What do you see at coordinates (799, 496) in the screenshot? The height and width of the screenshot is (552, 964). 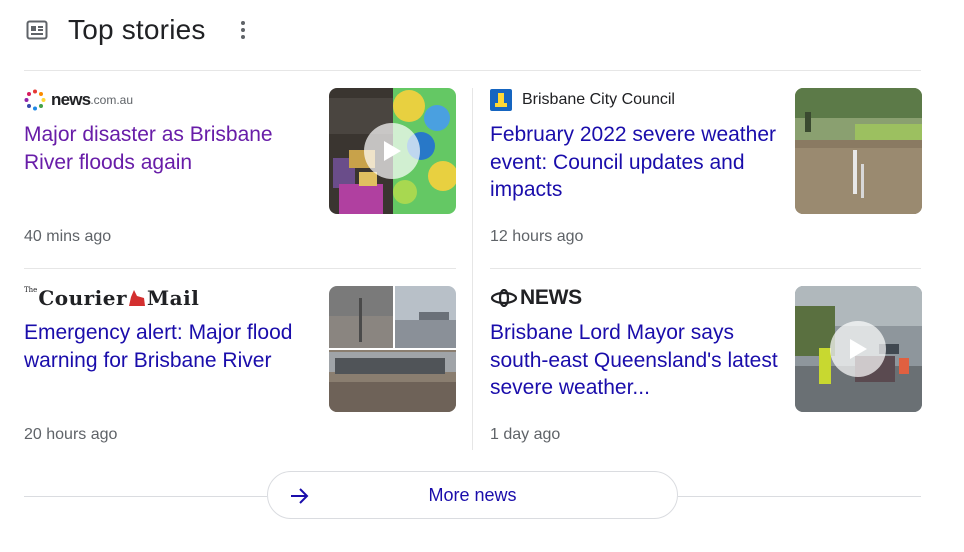 I see `more-divider-right` at bounding box center [799, 496].